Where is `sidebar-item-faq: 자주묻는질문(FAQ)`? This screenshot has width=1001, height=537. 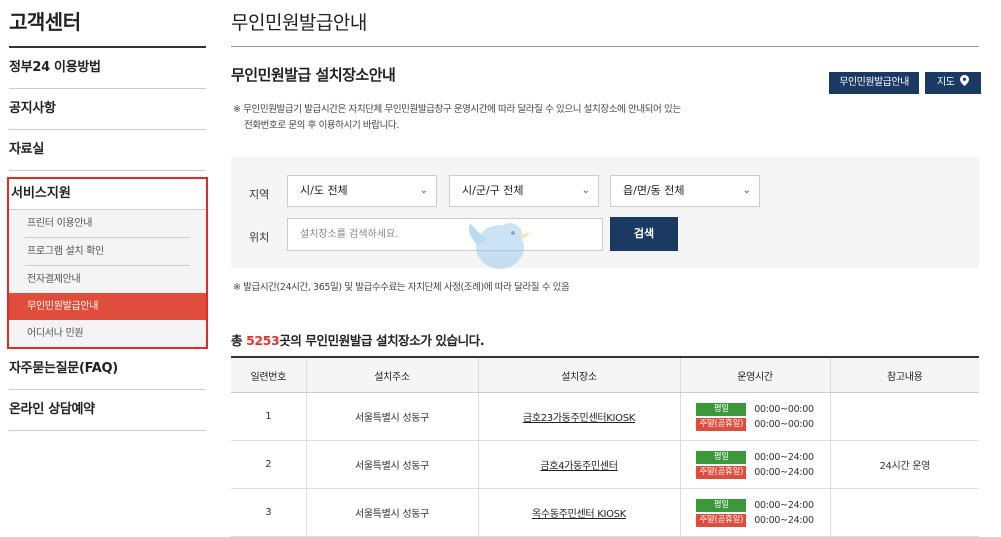 sidebar-item-faq: 자주묻는질문(FAQ) is located at coordinates (107, 369).